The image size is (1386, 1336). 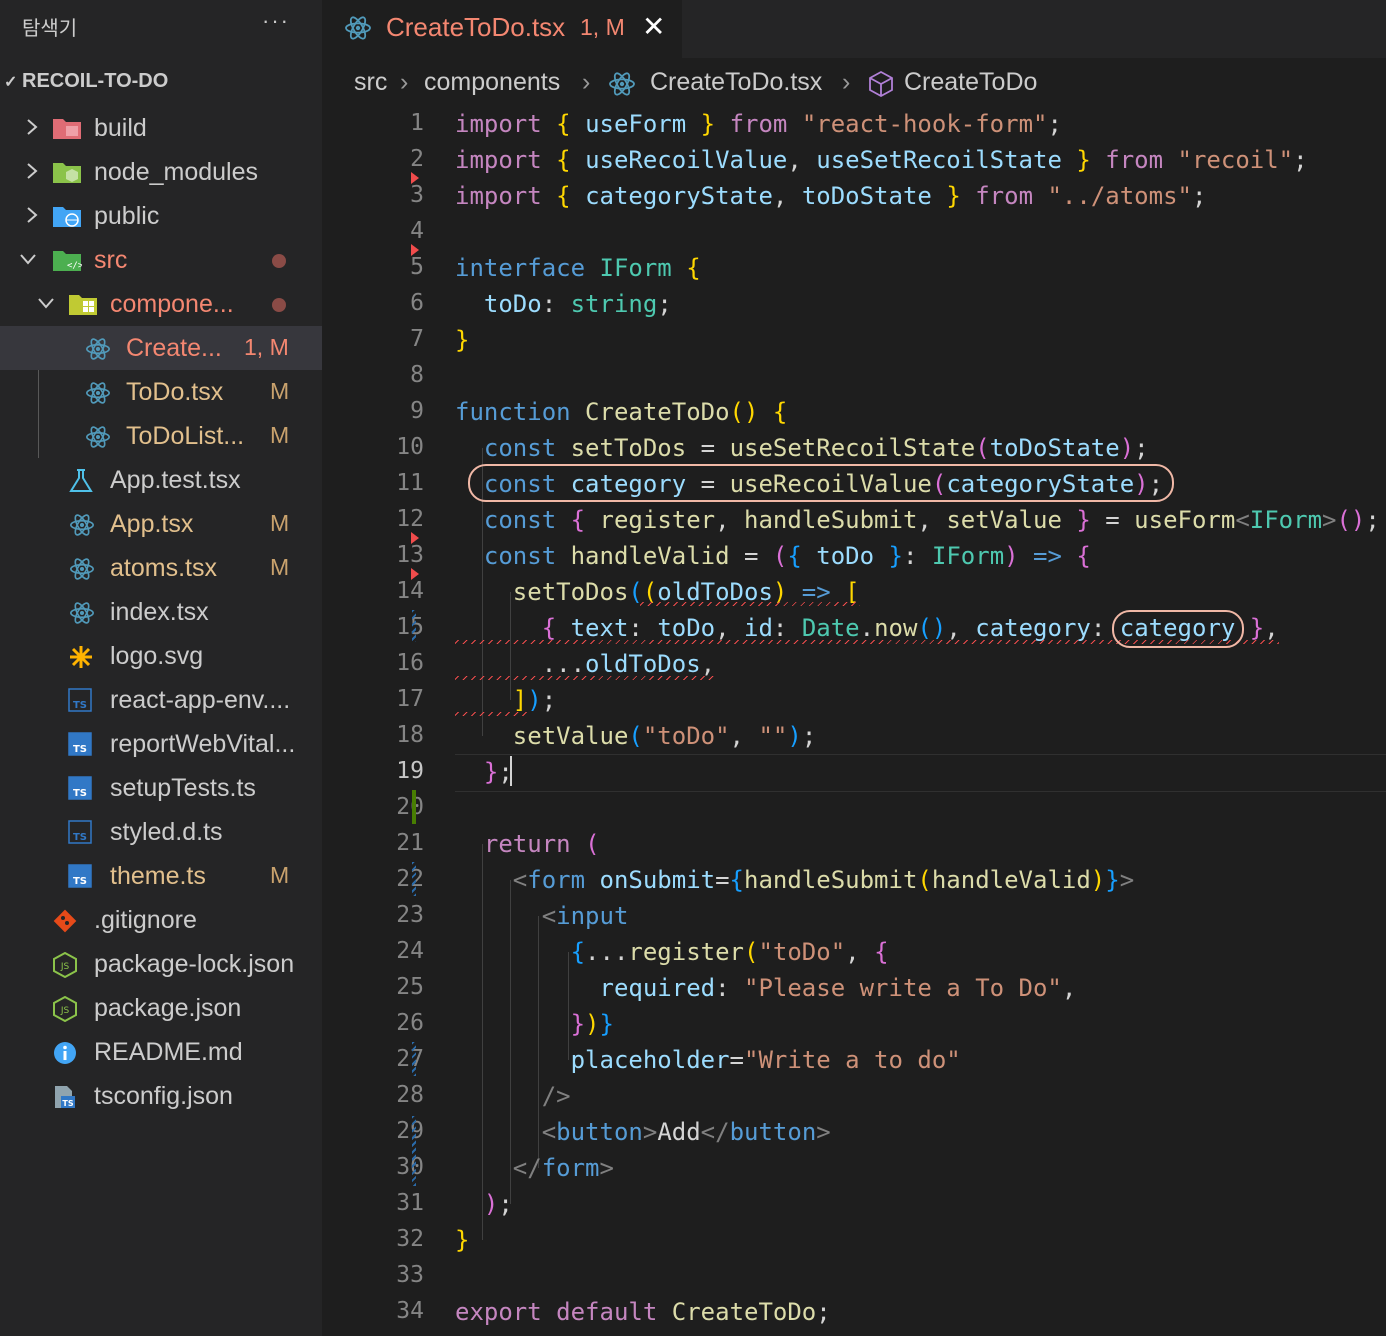 I want to click on breadcrumb-file: CreateToDo.tsx, so click(x=736, y=82).